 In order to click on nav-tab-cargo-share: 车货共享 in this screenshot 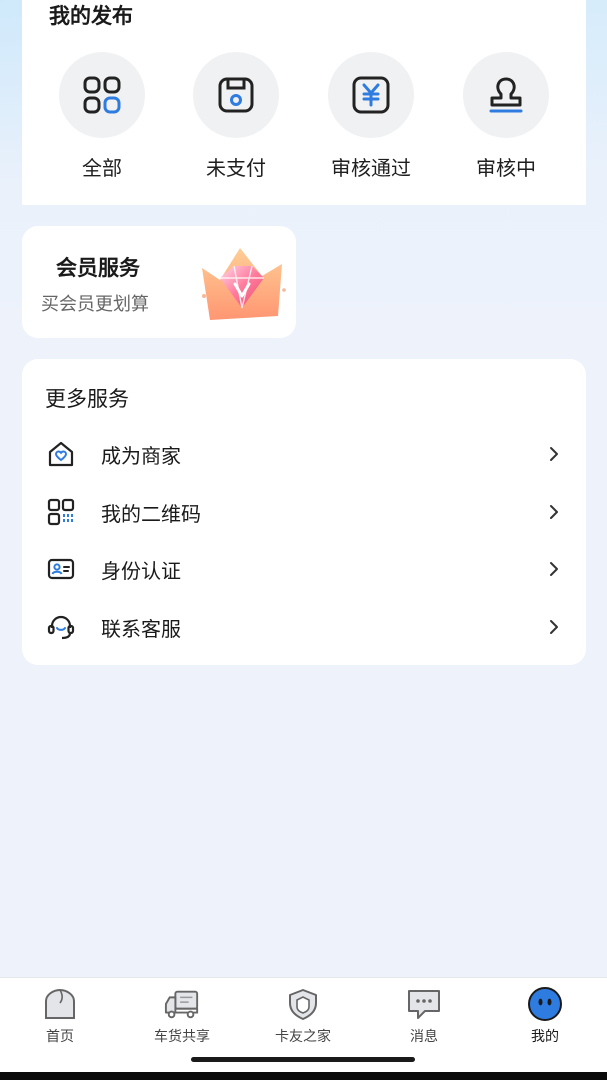, I will do `click(182, 1016)`.